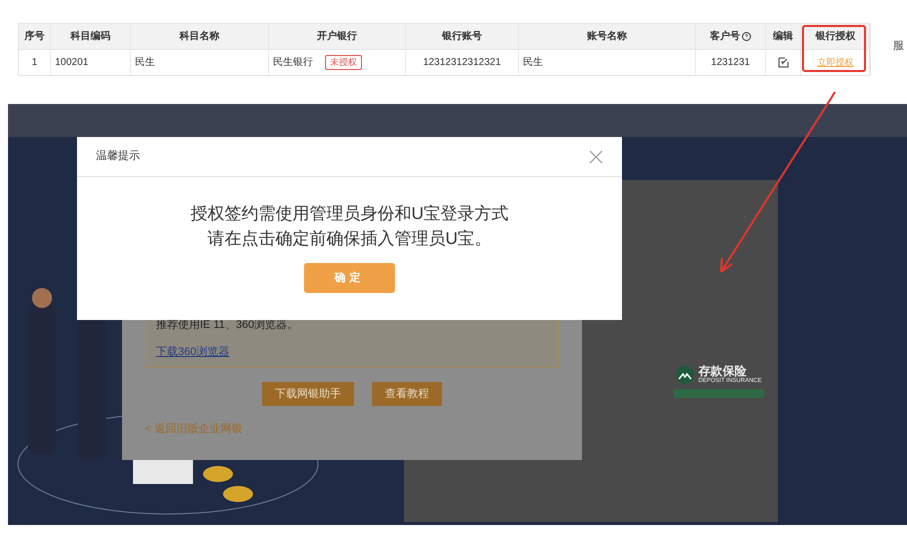 Image resolution: width=907 pixels, height=539 pixels. What do you see at coordinates (343, 62) in the screenshot?
I see `status-tag: 未授权` at bounding box center [343, 62].